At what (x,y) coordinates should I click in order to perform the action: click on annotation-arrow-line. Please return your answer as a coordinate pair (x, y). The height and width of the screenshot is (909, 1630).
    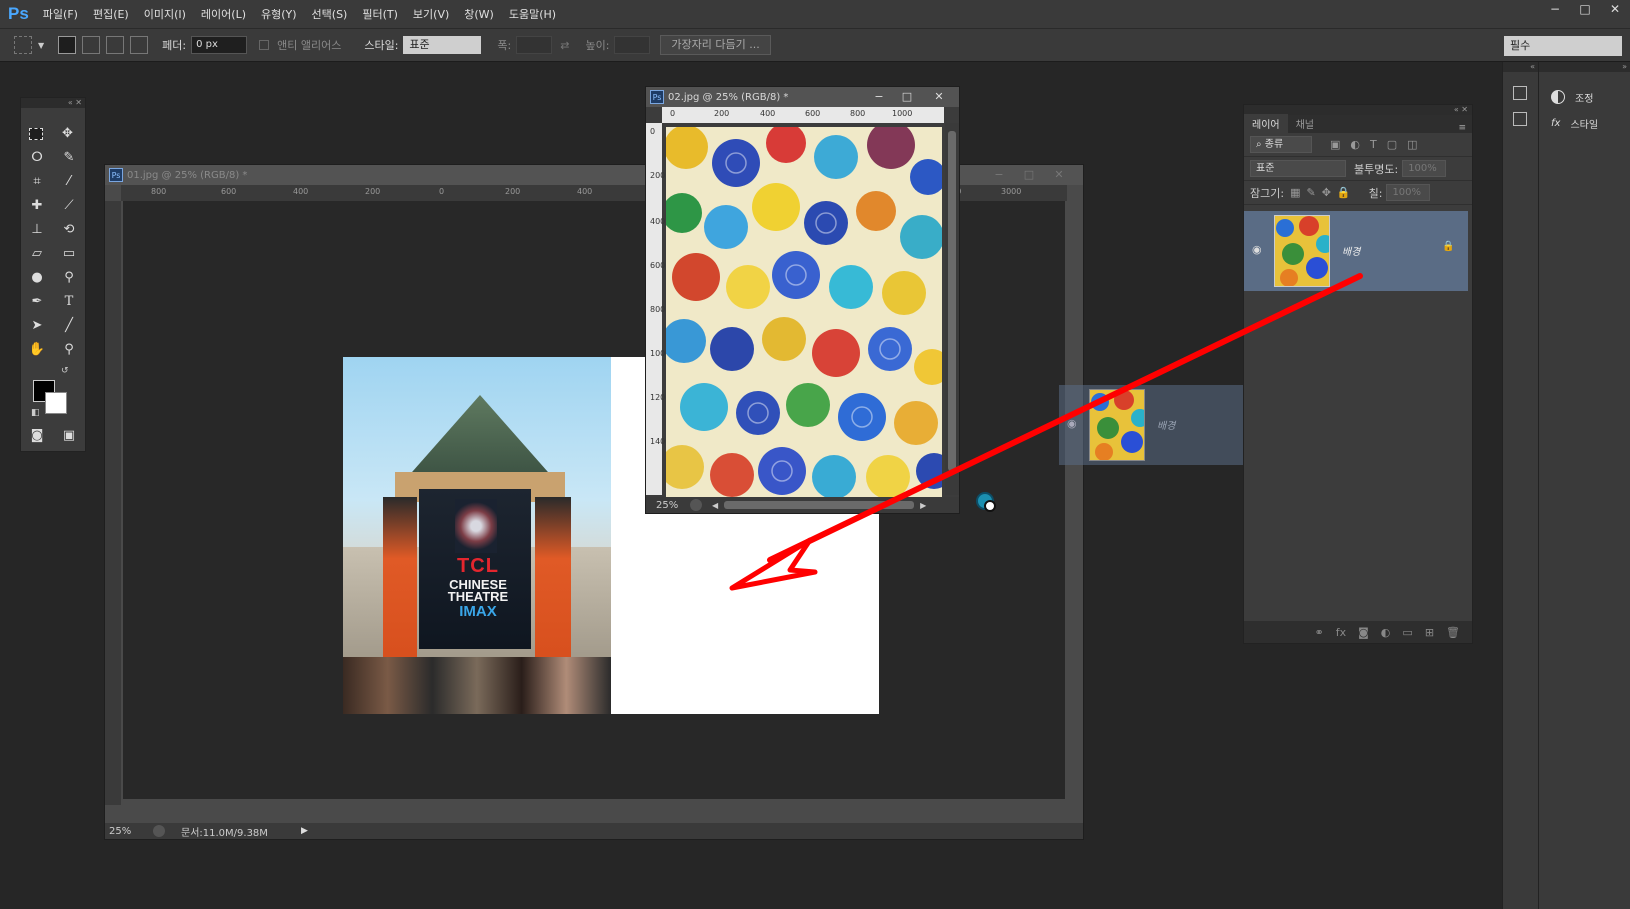
    Looking at the image, I should click on (1065, 418).